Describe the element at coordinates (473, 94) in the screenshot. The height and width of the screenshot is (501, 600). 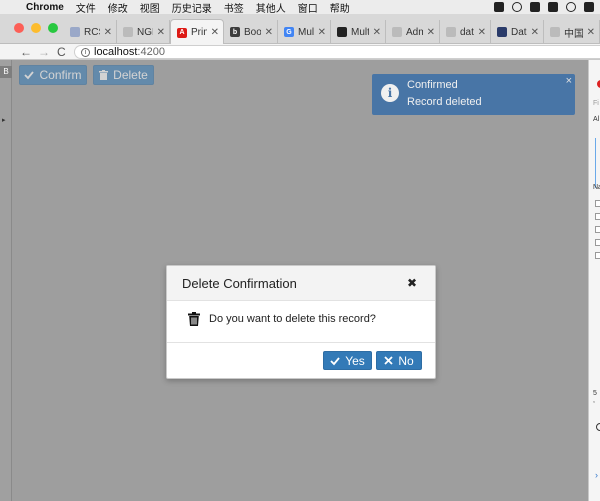
I see `toast-message: i Confirmed Record deleted ×` at that location.